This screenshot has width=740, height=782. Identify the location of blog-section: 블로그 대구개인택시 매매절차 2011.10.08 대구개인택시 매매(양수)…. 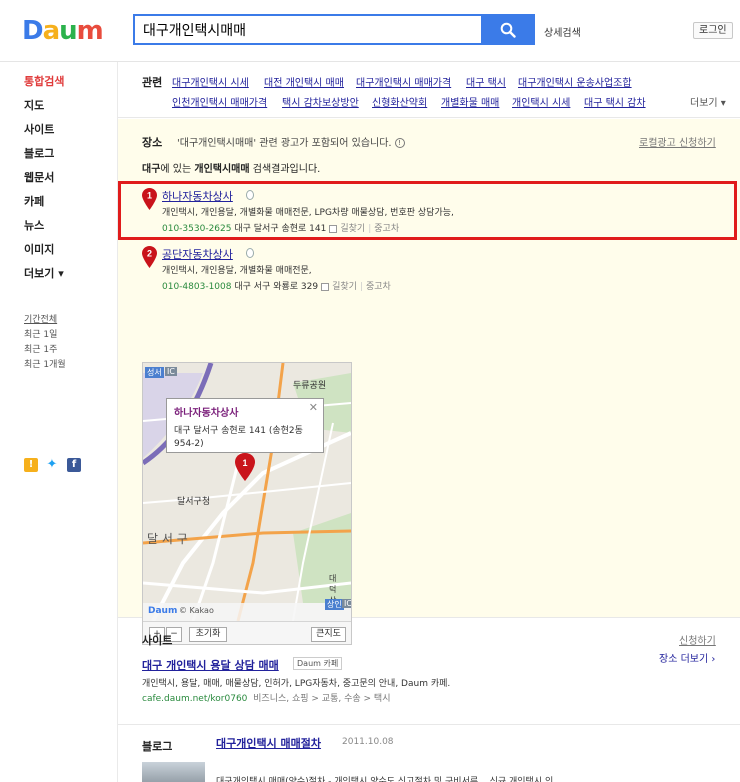
(429, 754).